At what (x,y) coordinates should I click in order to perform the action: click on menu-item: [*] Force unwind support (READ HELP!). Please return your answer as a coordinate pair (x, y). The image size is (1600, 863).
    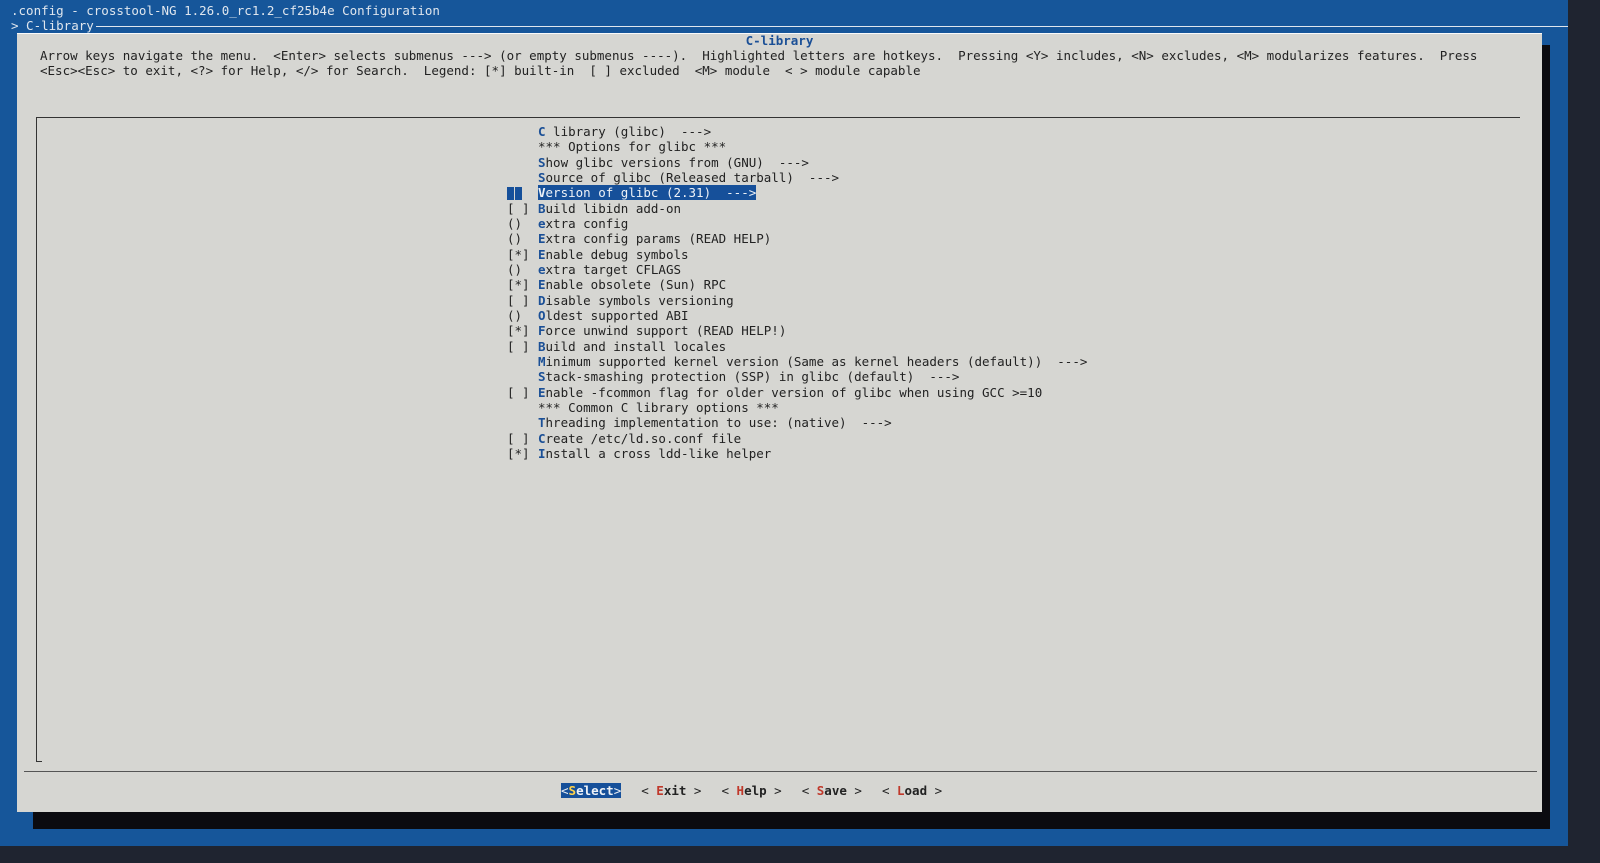
    Looking at the image, I should click on (797, 330).